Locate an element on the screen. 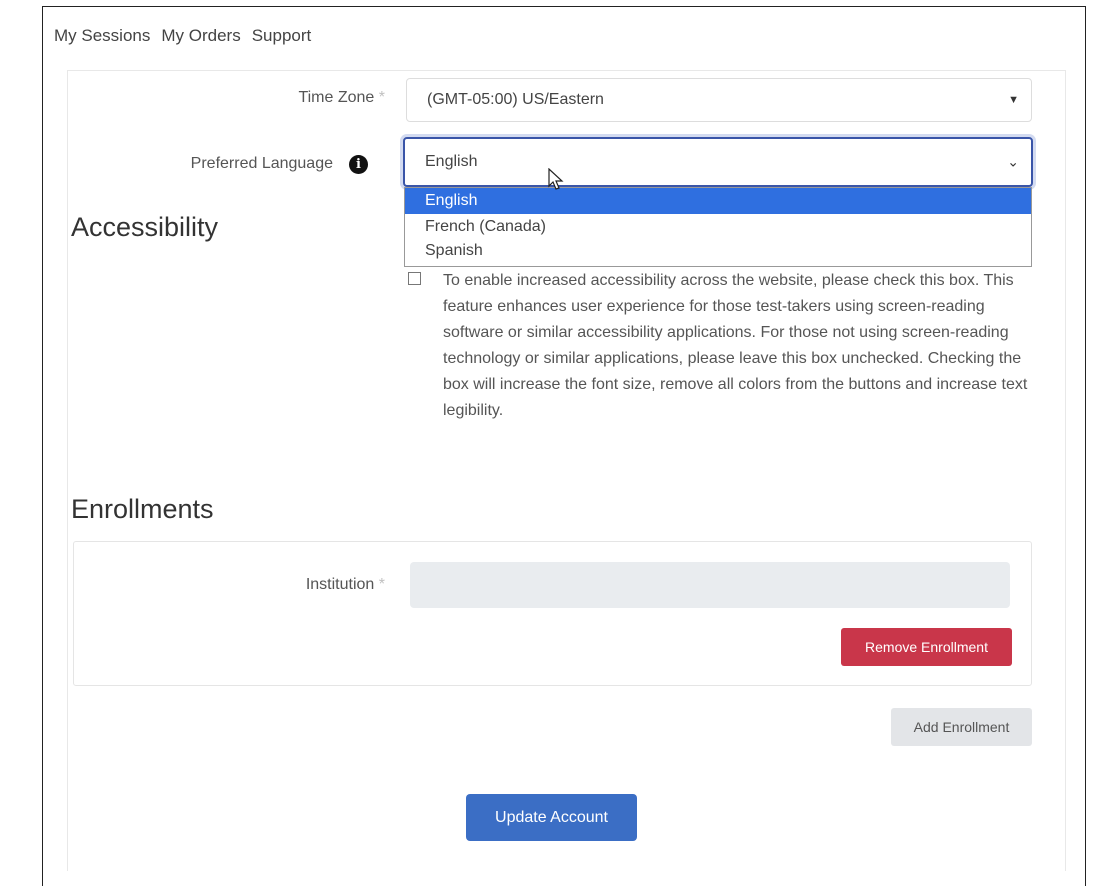  enrollments-heading: Enrollments is located at coordinates (142, 509).